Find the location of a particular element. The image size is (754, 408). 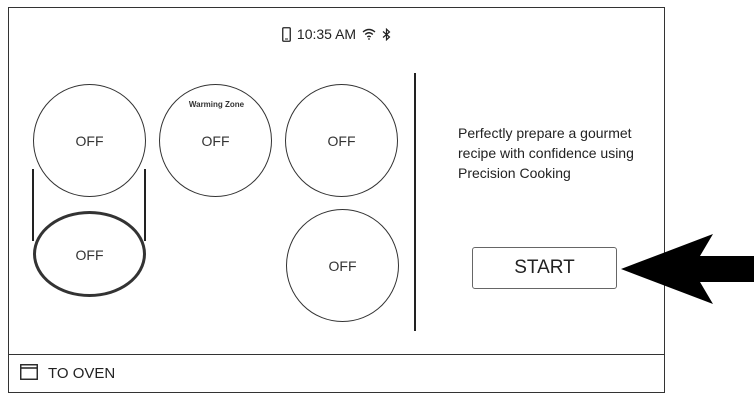

phone-icon is located at coordinates (286, 34).